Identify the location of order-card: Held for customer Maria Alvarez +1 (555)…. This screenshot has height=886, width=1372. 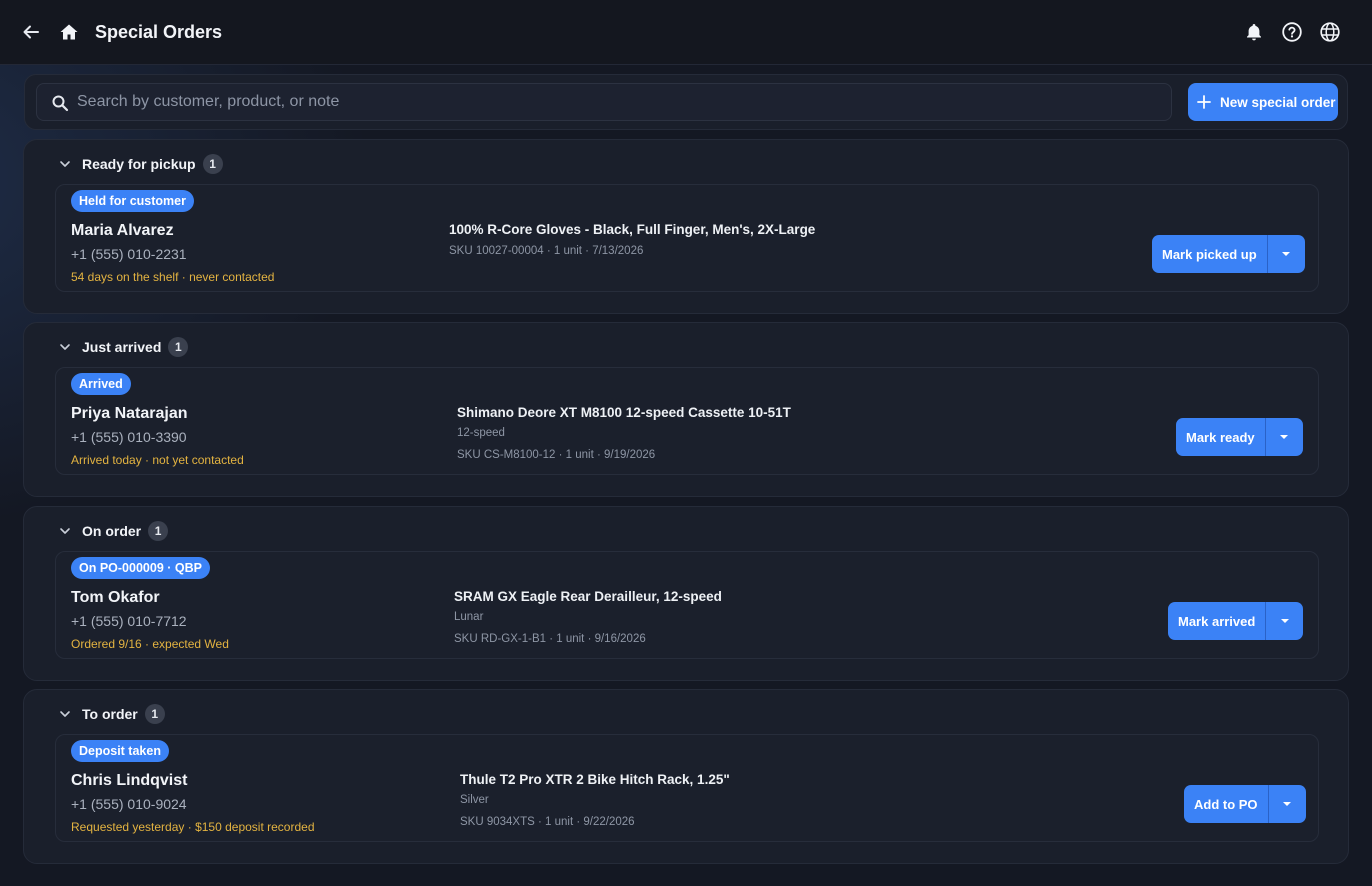
(687, 238).